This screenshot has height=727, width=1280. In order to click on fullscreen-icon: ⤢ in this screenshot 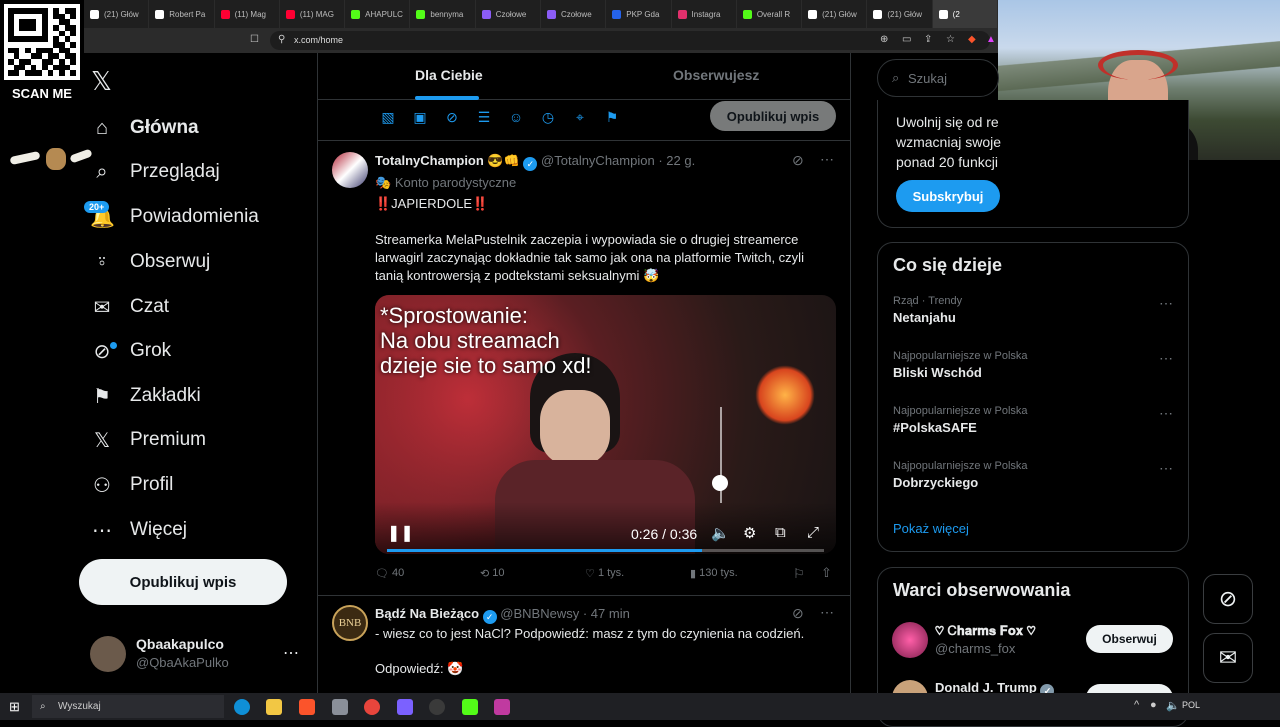, I will do `click(813, 532)`.